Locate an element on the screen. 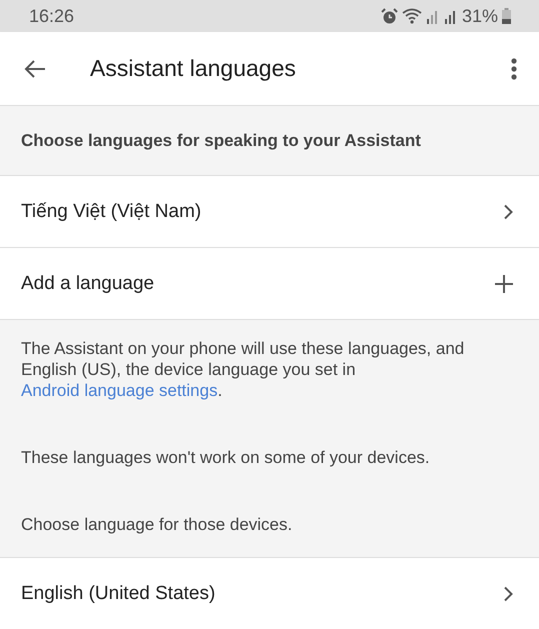 The height and width of the screenshot is (629, 539). settings-link: Android language settings is located at coordinates (119, 390).